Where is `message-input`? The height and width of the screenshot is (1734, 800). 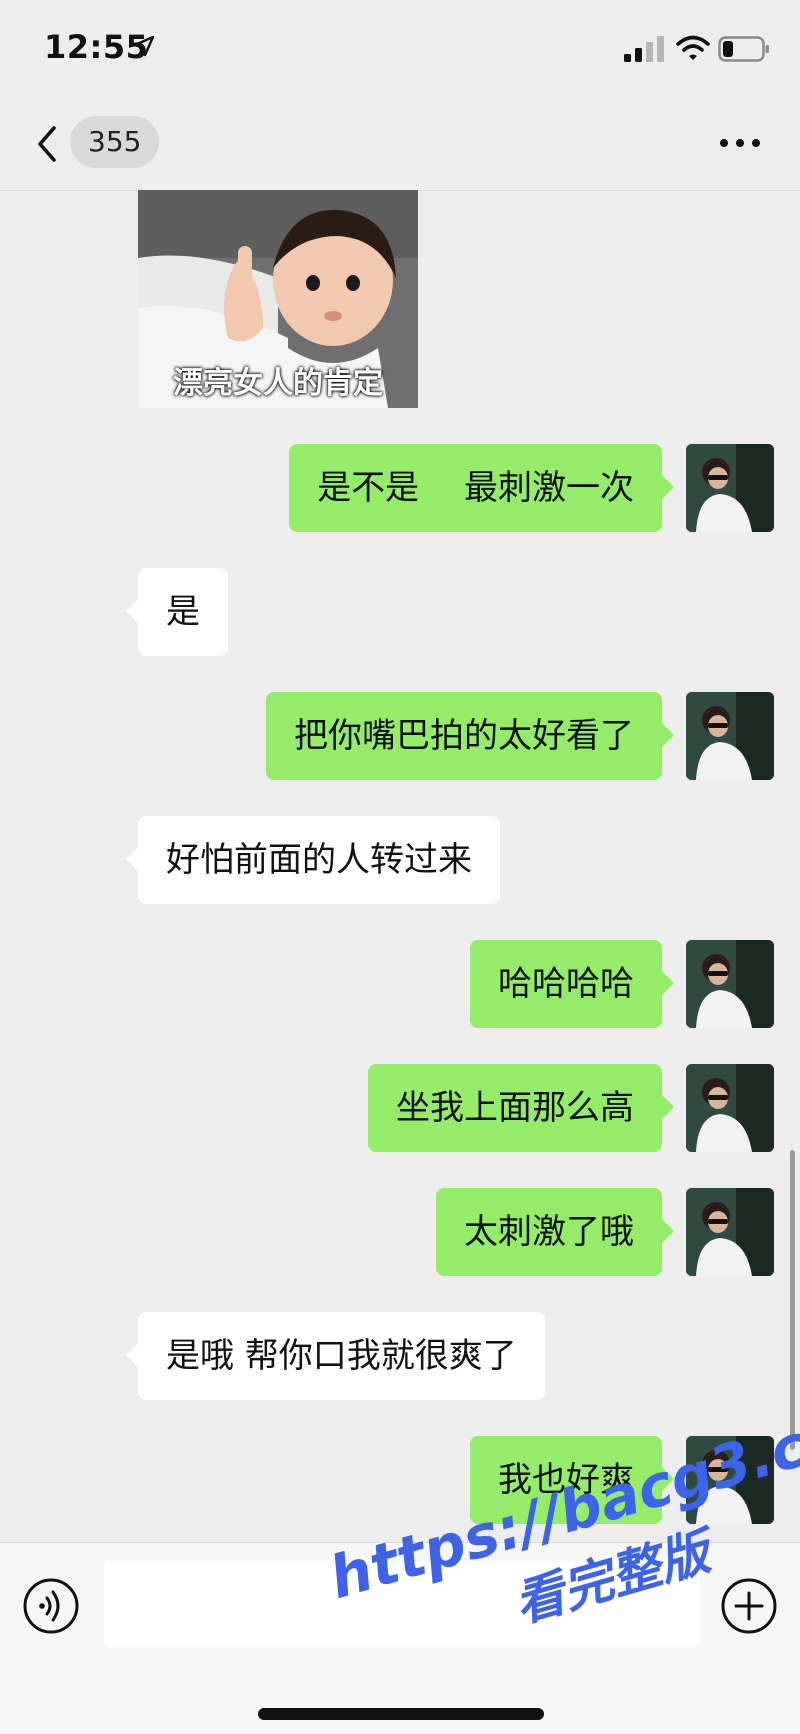
message-input is located at coordinates (402, 1604).